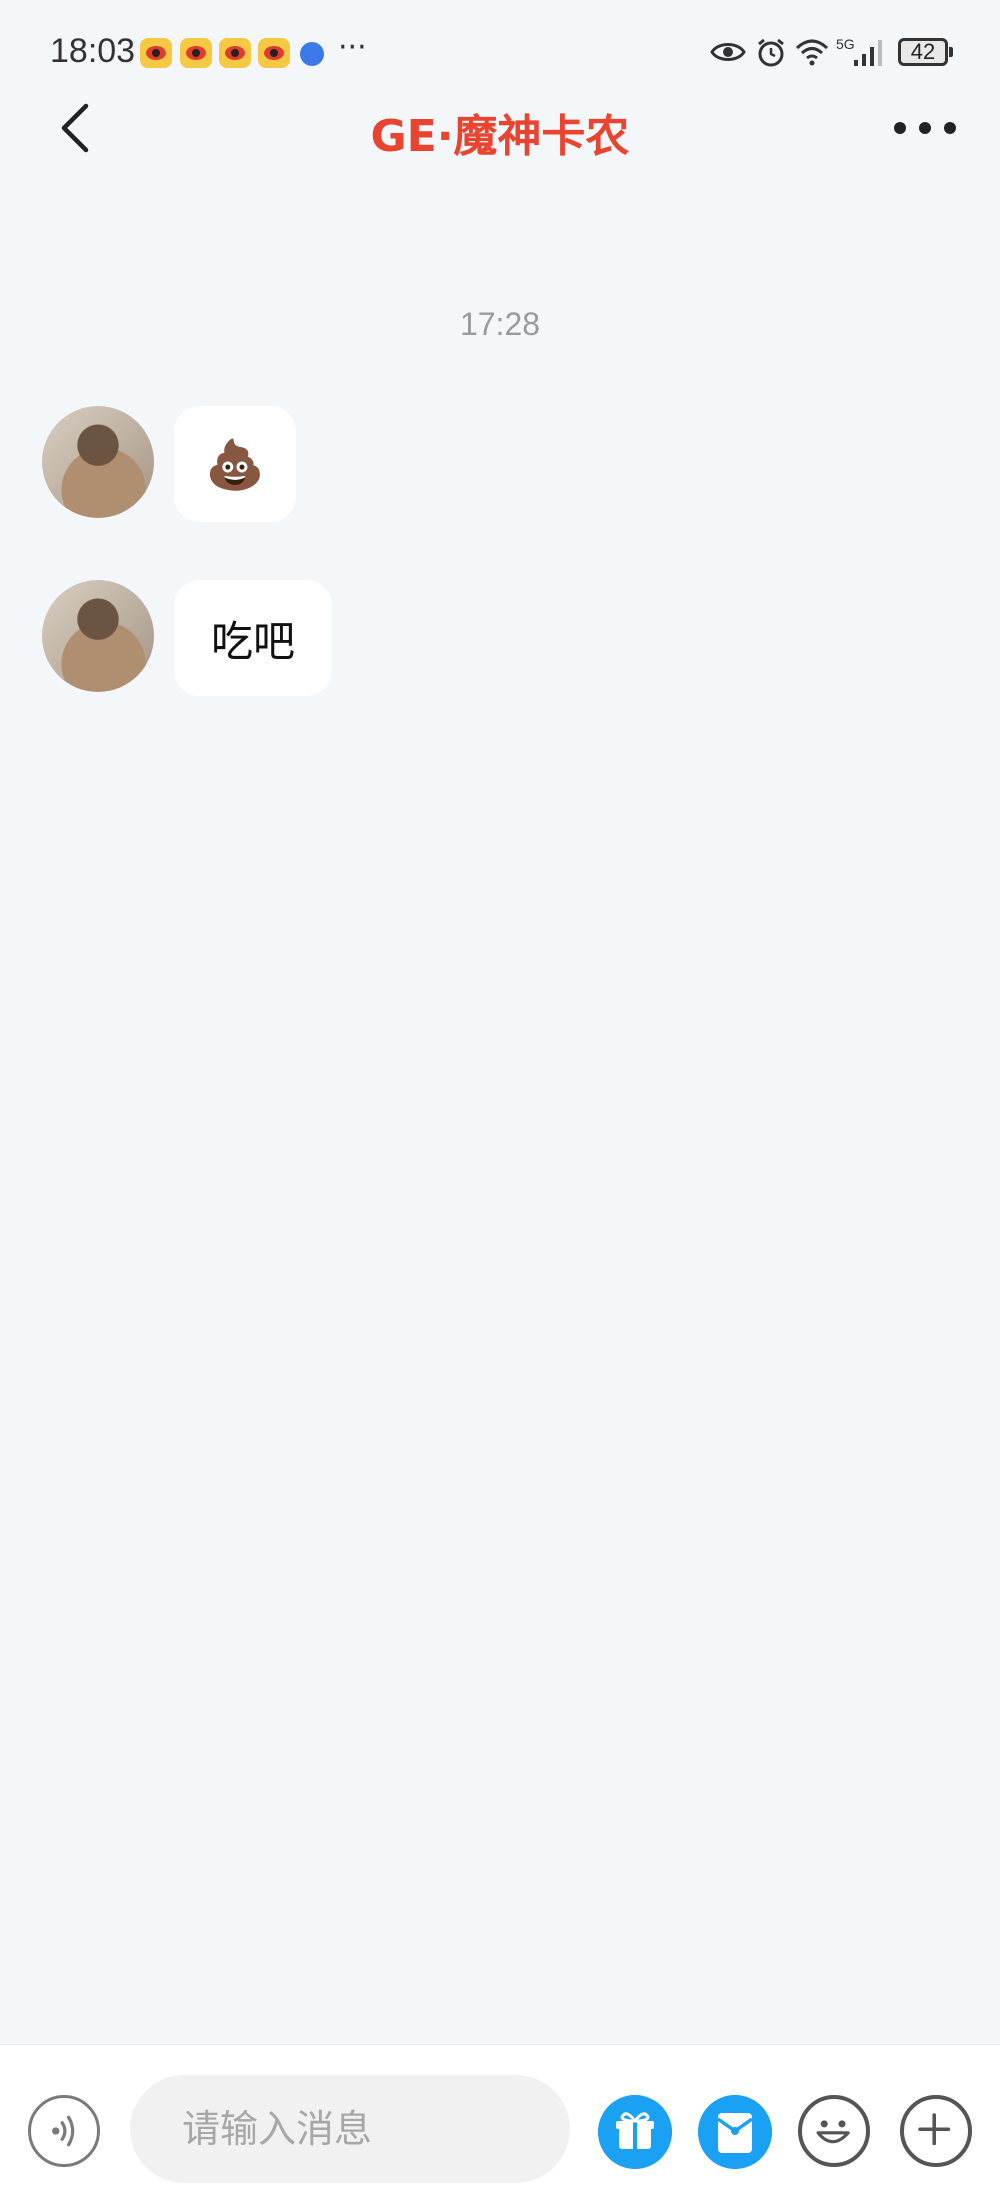  Describe the element at coordinates (868, 53) in the screenshot. I see `signal-icon` at that location.